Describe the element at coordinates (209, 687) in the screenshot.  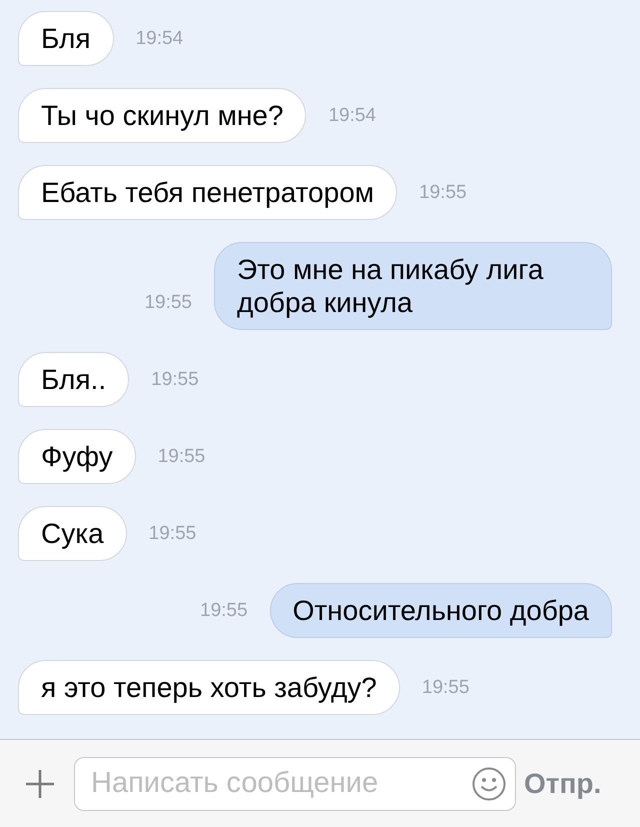
I see `message-bubble: я это теперь хоть забуду?` at that location.